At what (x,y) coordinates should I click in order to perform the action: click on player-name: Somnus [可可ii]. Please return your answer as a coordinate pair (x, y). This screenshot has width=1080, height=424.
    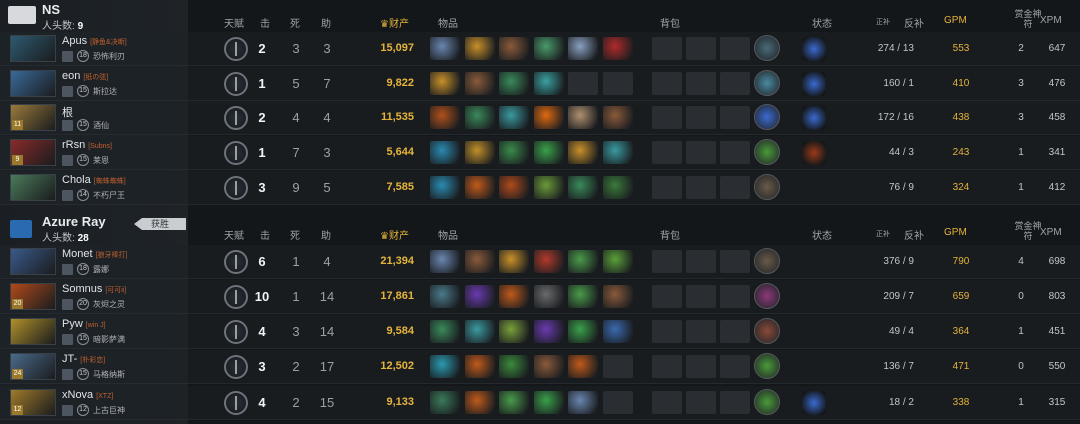
    Looking at the image, I should click on (94, 289).